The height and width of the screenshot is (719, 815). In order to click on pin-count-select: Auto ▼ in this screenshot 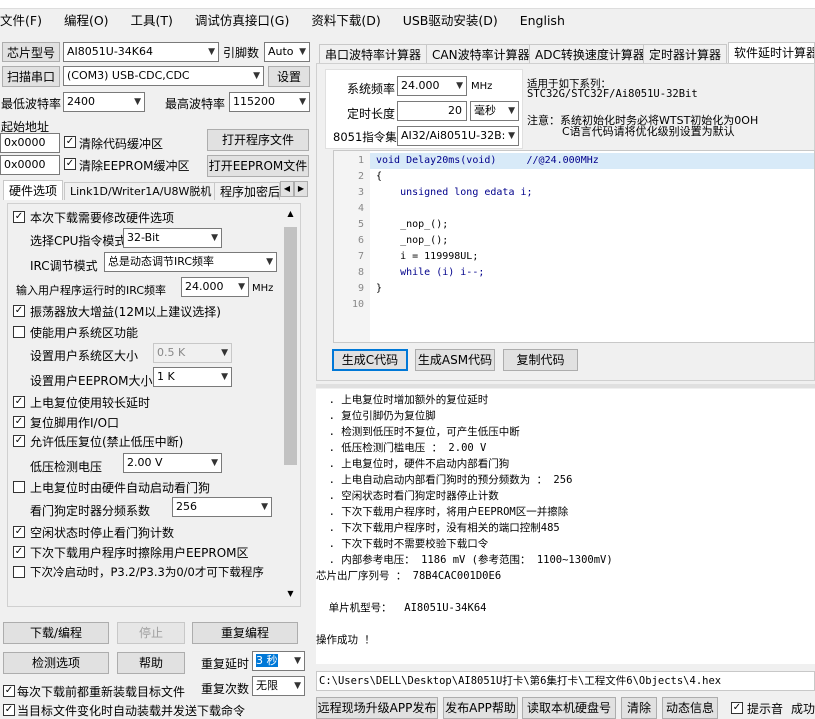, I will do `click(287, 52)`.